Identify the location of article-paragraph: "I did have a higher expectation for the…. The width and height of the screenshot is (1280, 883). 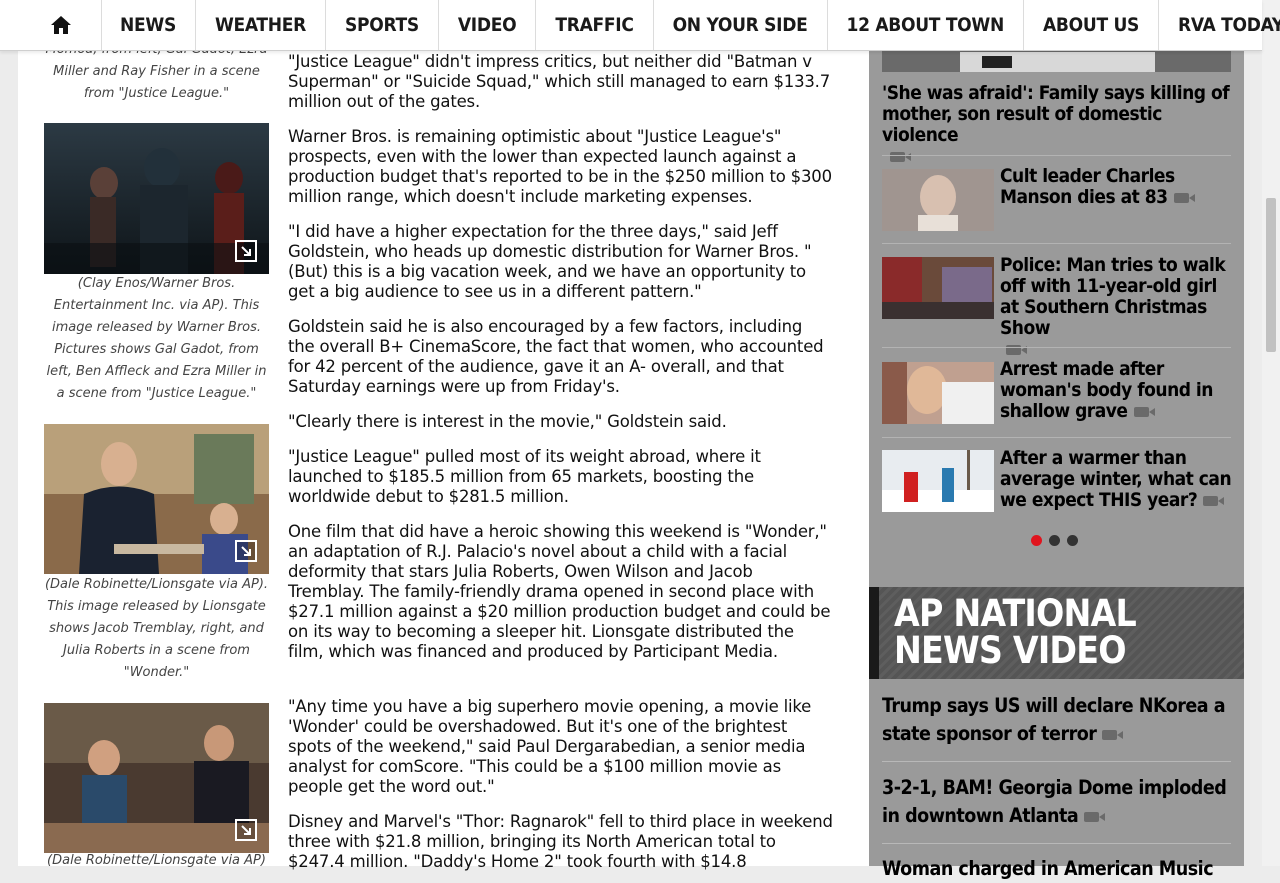
(550, 261).